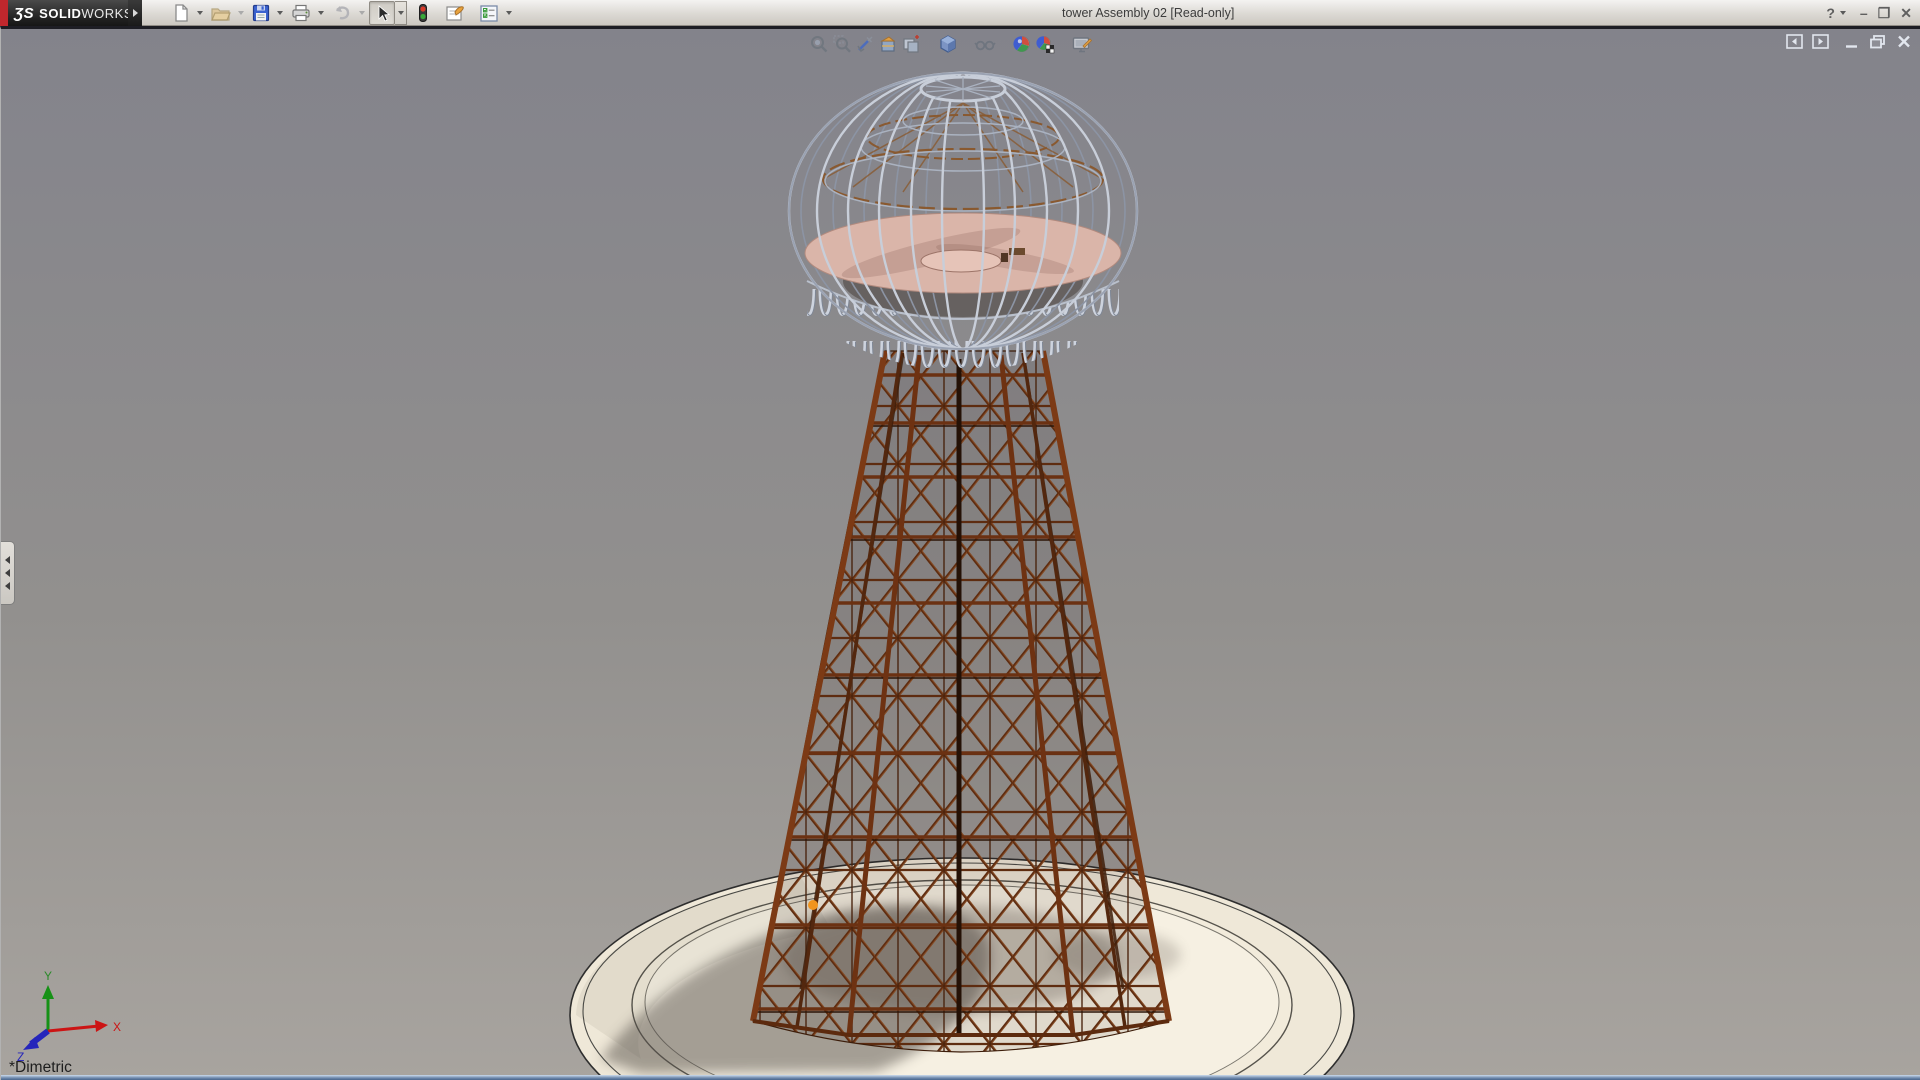 This screenshot has width=1920, height=1080. Describe the element at coordinates (960, 1077) in the screenshot. I see `status-bar-edge` at that location.